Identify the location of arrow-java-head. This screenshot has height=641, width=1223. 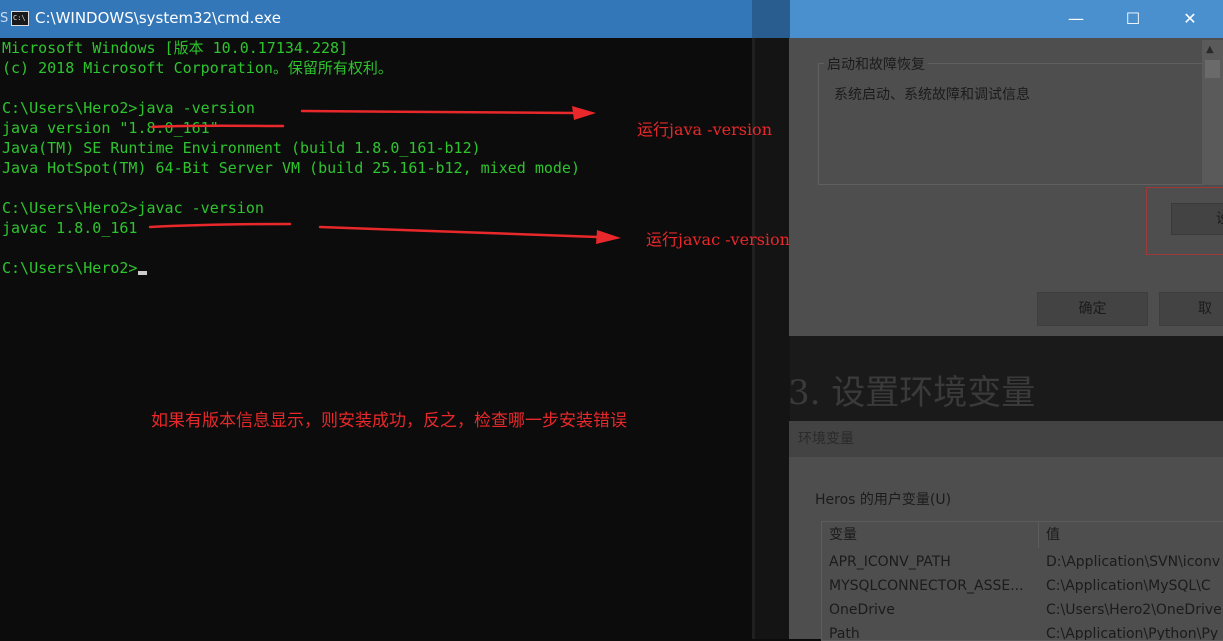
(584, 113).